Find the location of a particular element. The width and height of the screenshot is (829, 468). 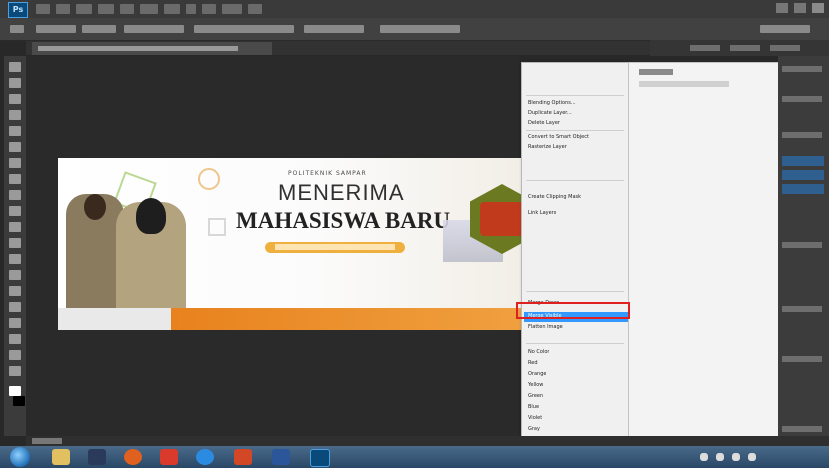

menu-layer is located at coordinates (106, 9).